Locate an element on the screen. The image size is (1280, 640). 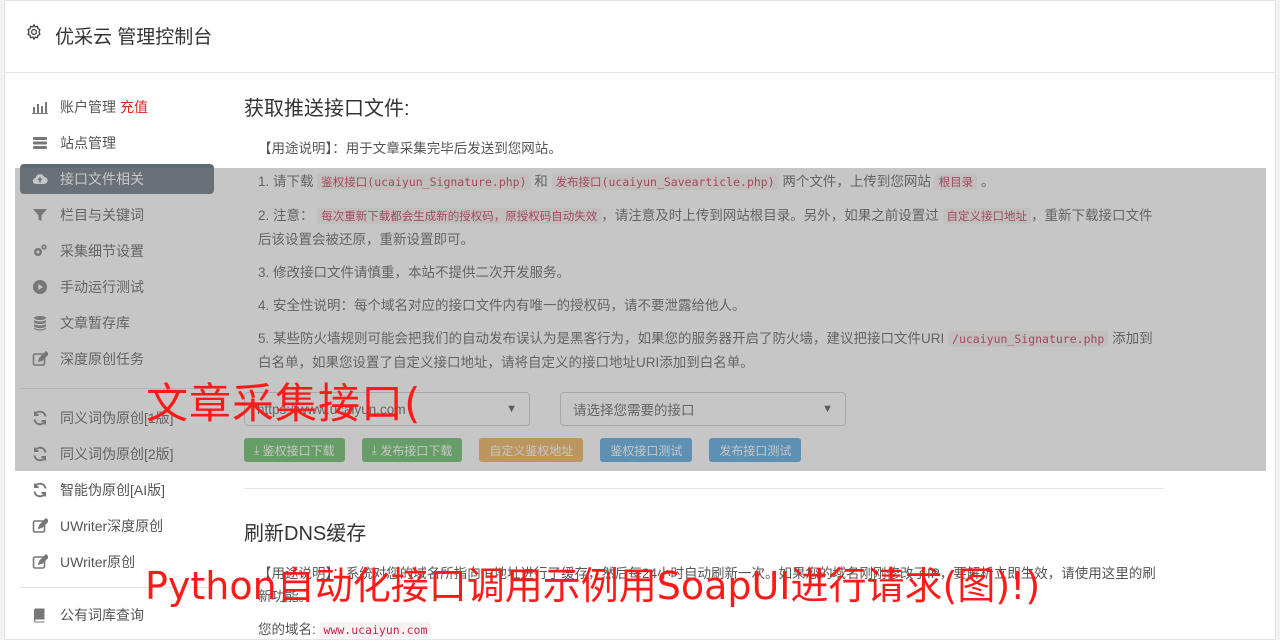
button-label: 发布接口测试 is located at coordinates (755, 450).